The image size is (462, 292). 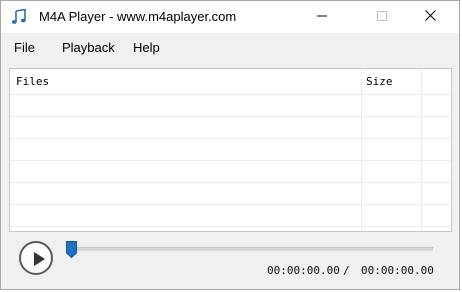 I want to click on seek-thumb, so click(x=71, y=250).